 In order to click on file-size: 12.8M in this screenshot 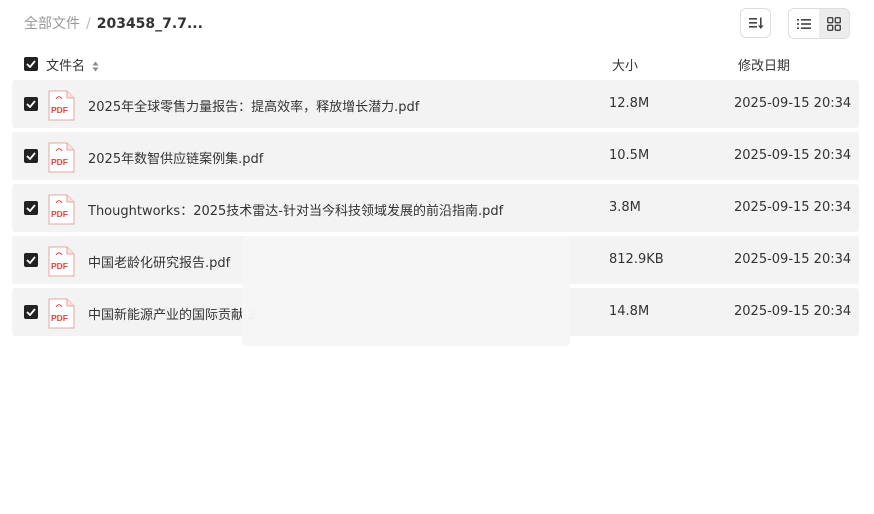, I will do `click(629, 103)`.